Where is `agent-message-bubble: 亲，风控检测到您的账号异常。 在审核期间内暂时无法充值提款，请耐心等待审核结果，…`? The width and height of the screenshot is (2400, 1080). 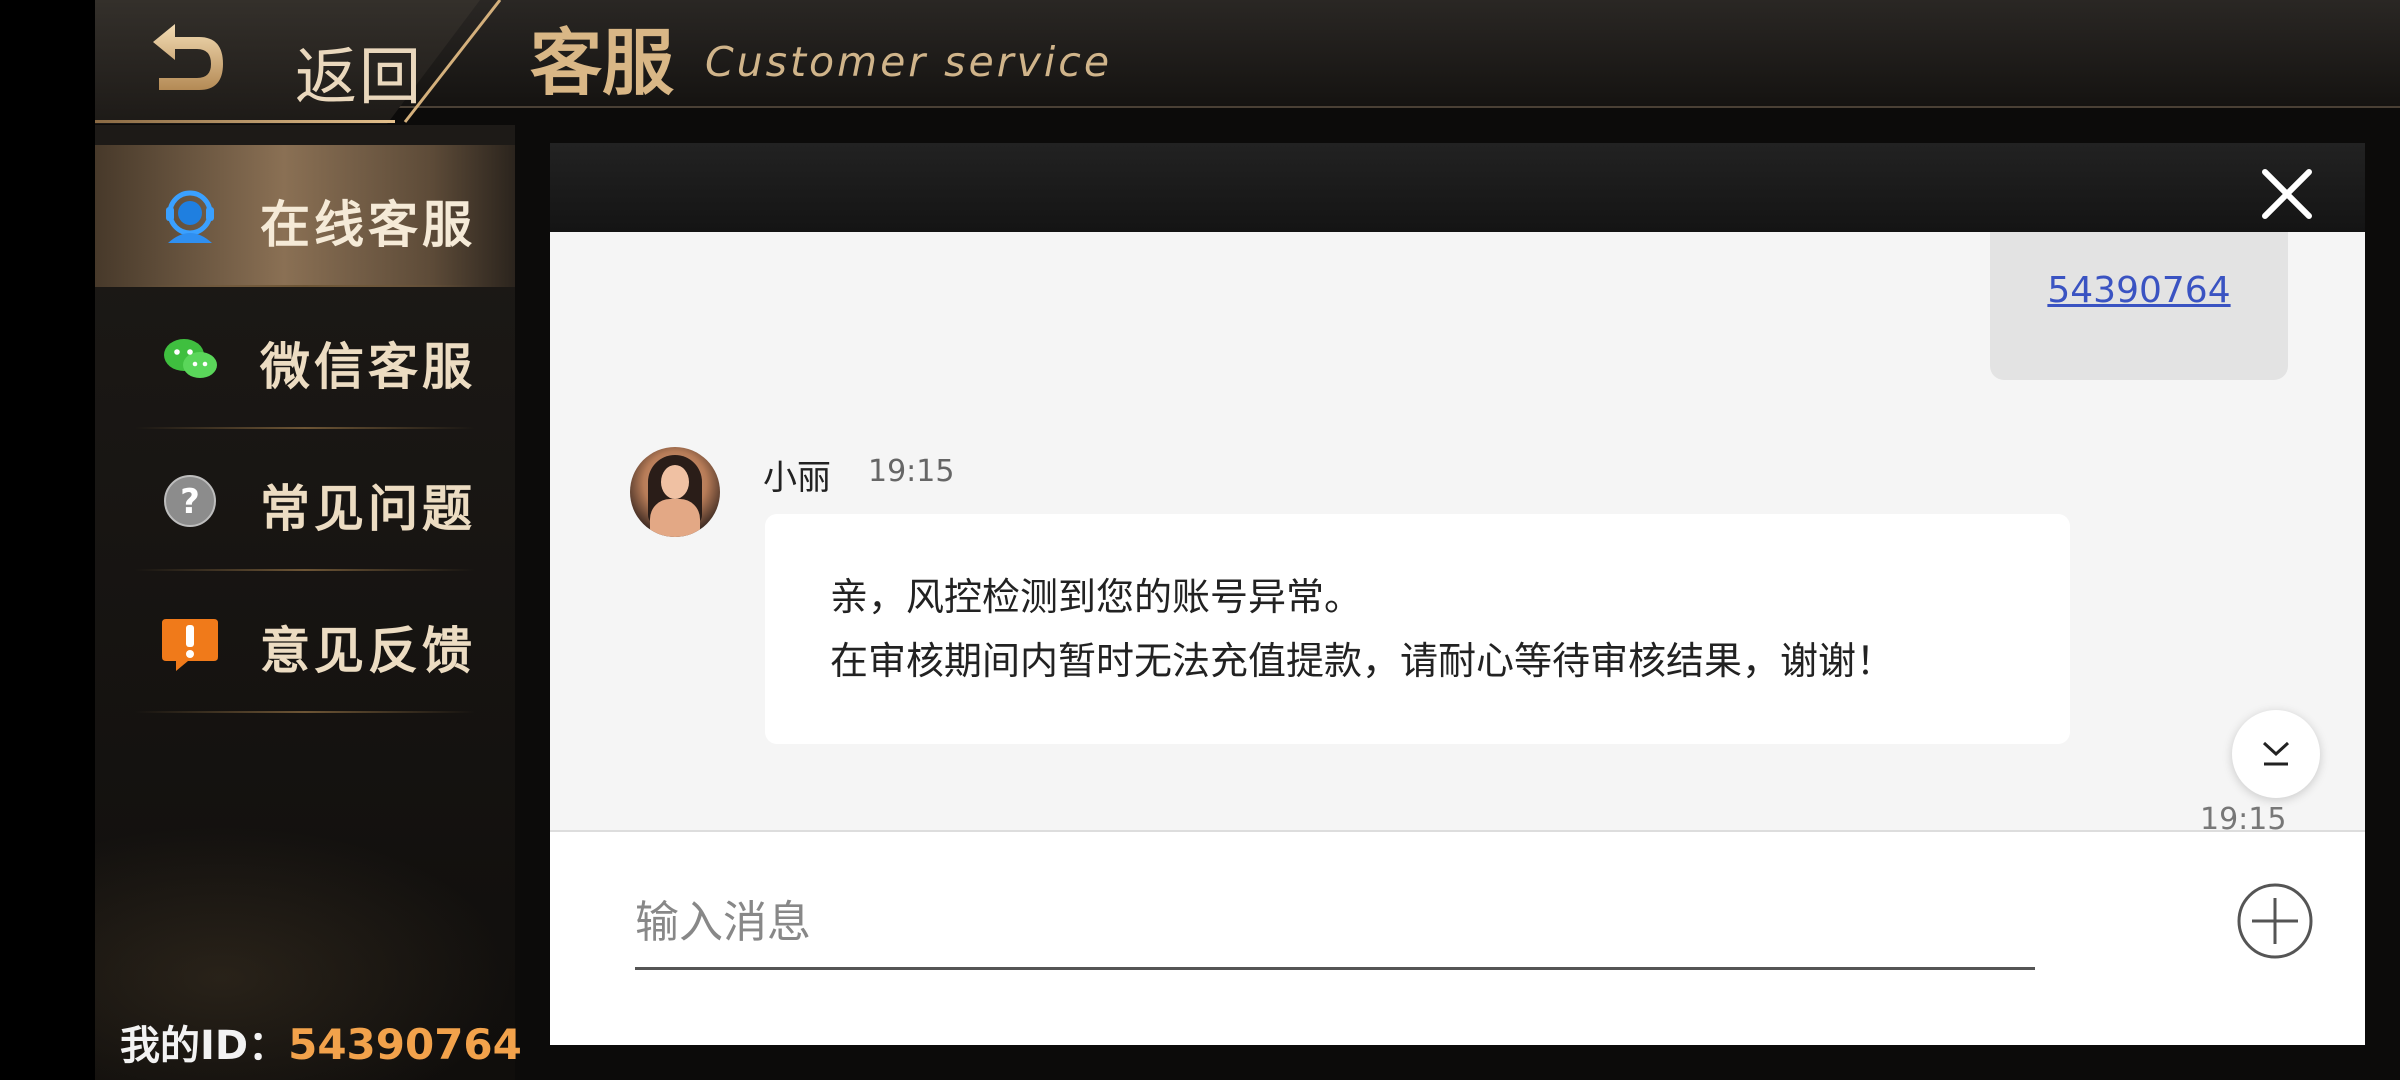 agent-message-bubble: 亲，风控检测到您的账号异常。 在审核期间内暂时无法充值提款，请耐心等待审核结果，… is located at coordinates (1417, 629).